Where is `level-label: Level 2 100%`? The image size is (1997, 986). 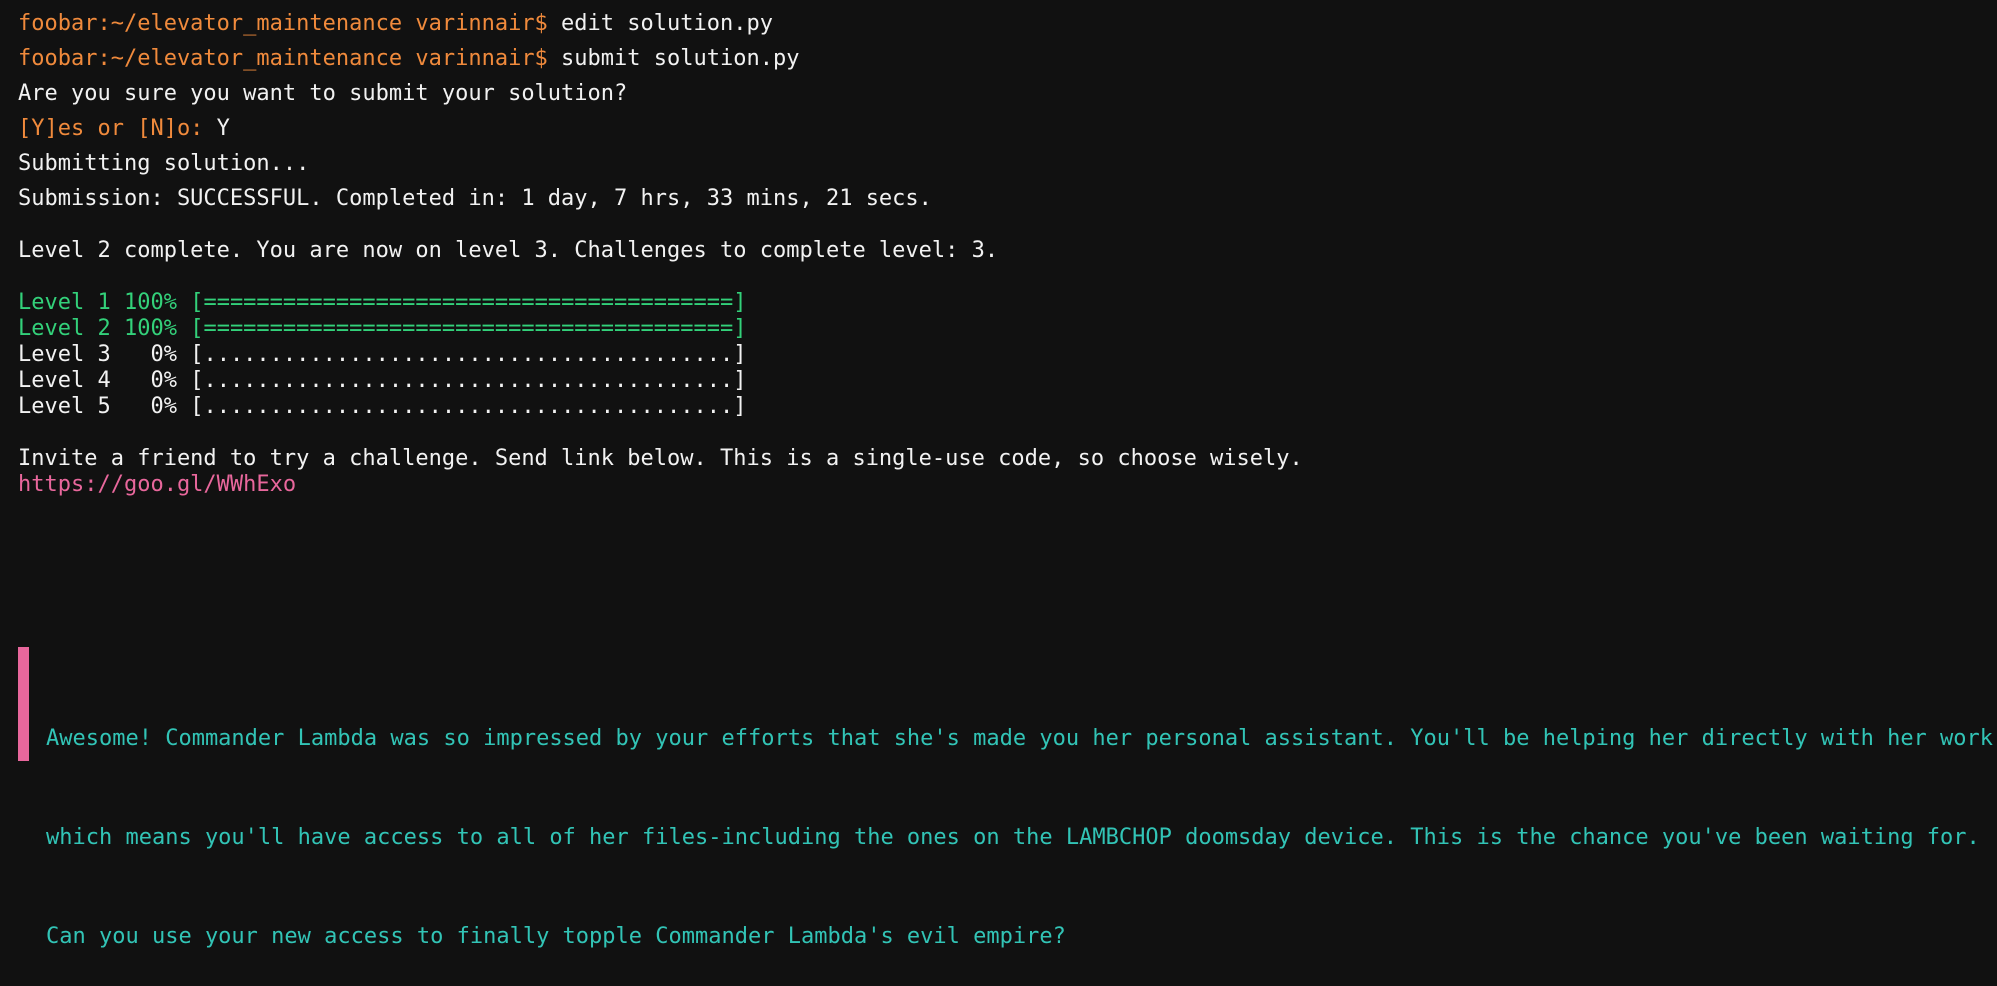 level-label: Level 2 100% is located at coordinates (97, 328).